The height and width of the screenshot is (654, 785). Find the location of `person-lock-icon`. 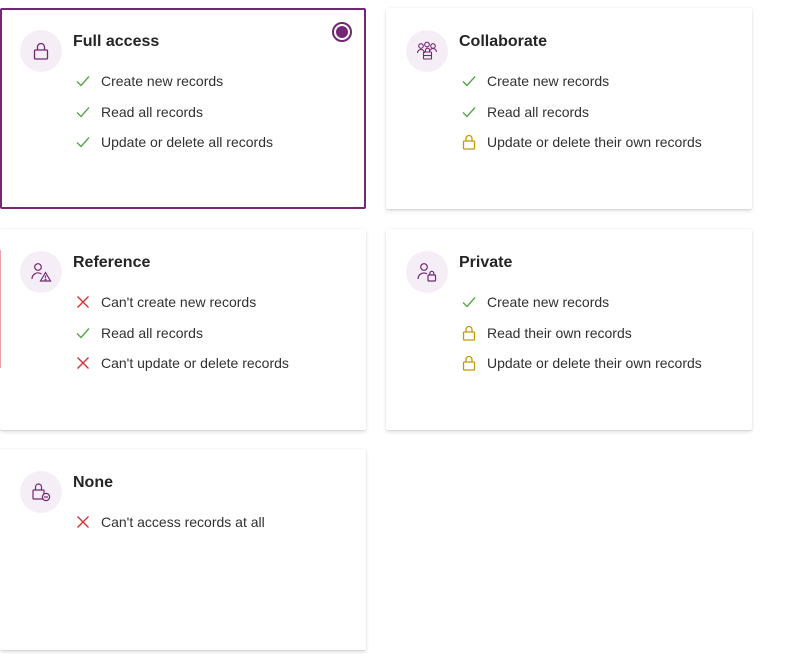

person-lock-icon is located at coordinates (427, 272).